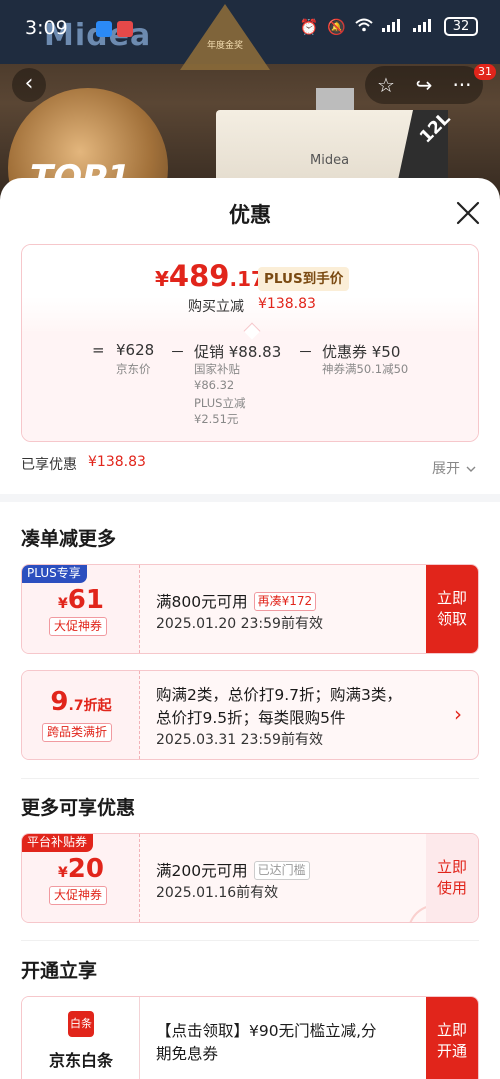  I want to click on promo-sub-label: 国家补贴, so click(217, 369).